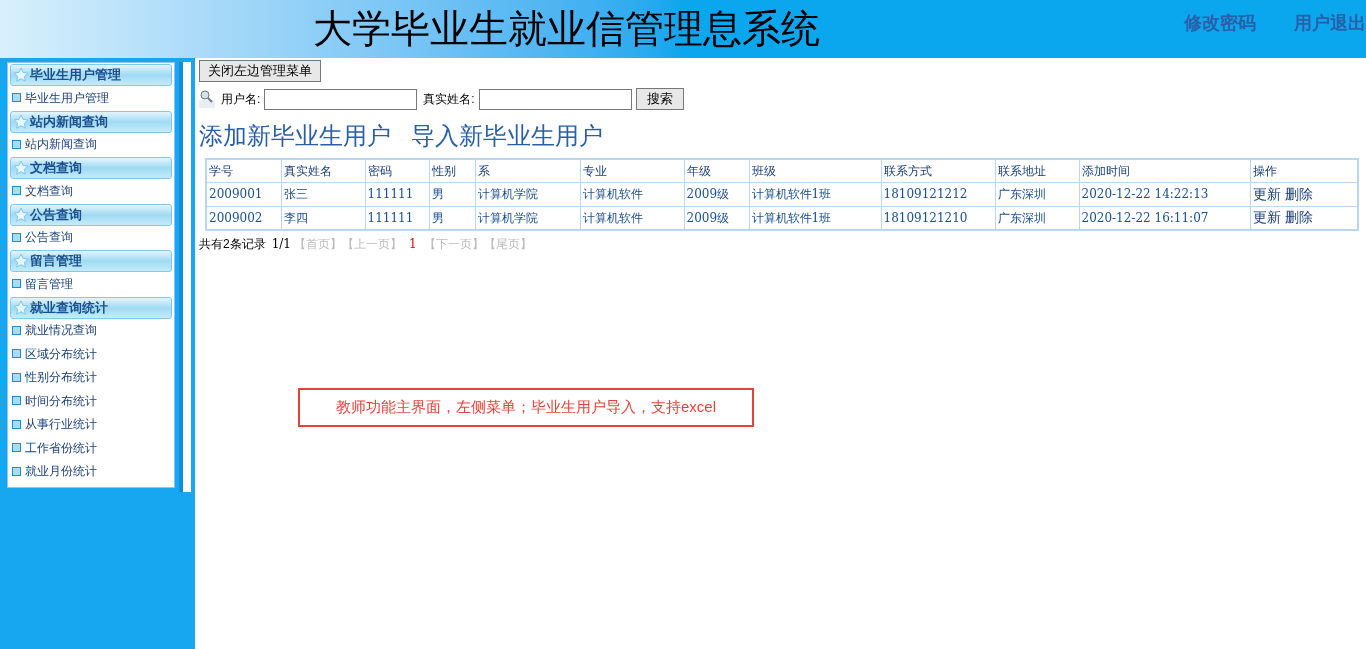 This screenshot has width=1366, height=649. What do you see at coordinates (243, 170) in the screenshot?
I see `column-header: 学号` at bounding box center [243, 170].